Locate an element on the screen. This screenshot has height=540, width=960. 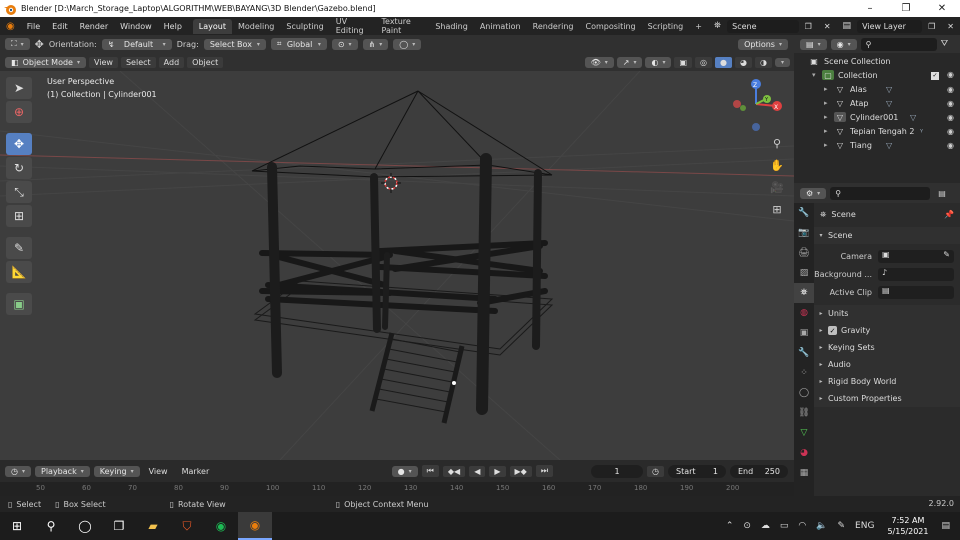
add-workspace-button: + is located at coordinates (698, 26).